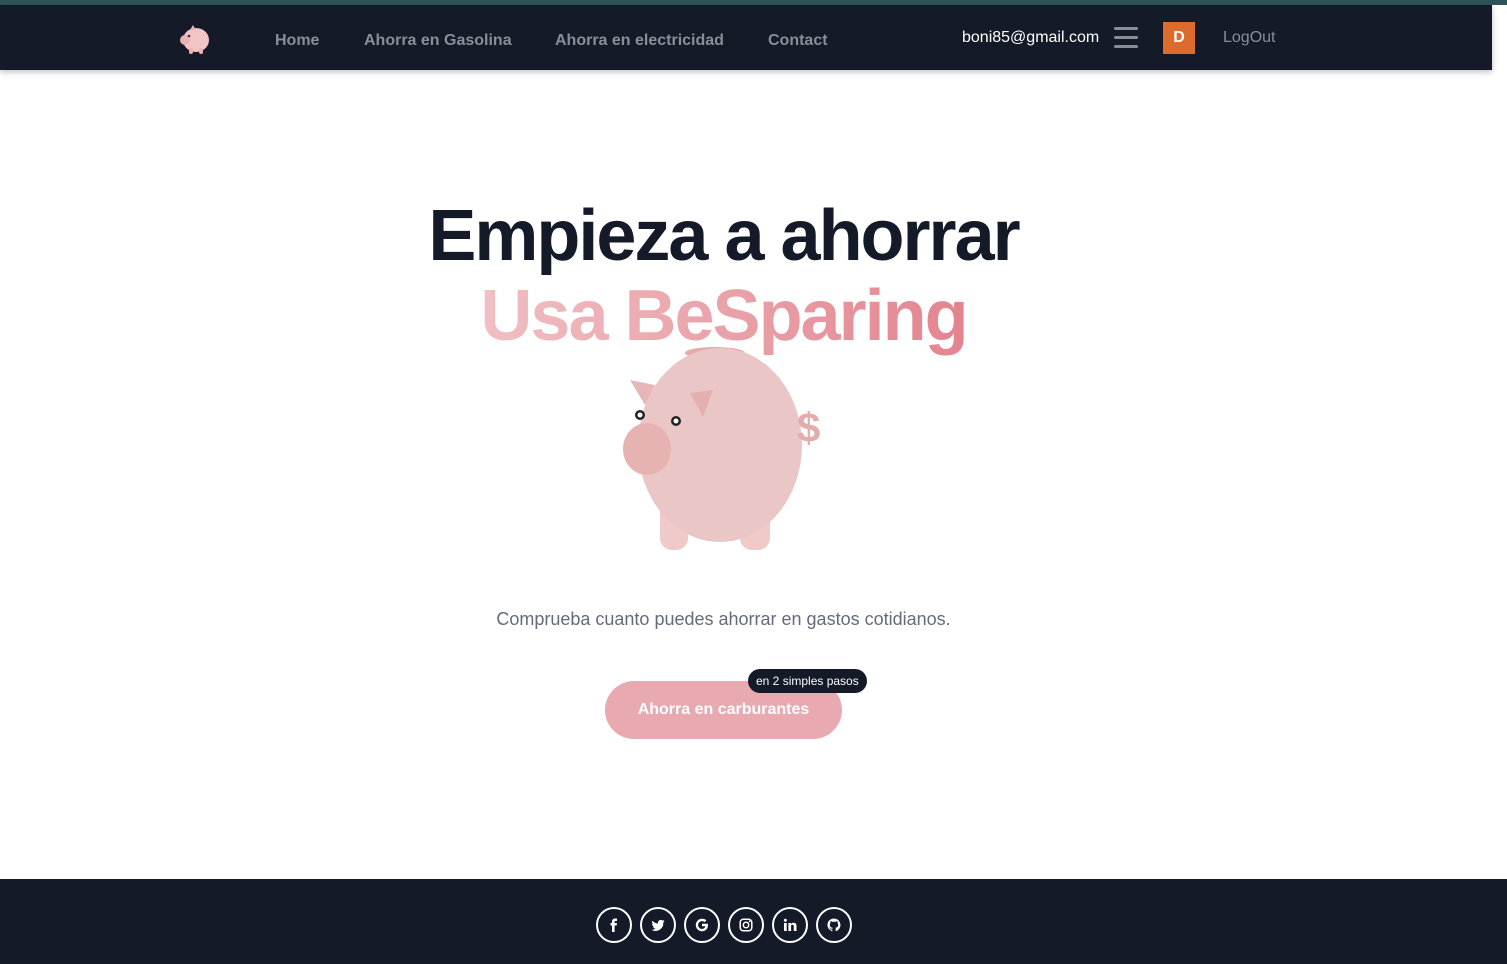  What do you see at coordinates (724, 316) in the screenshot?
I see `hero-subtitle-text: Usa BeSparing` at bounding box center [724, 316].